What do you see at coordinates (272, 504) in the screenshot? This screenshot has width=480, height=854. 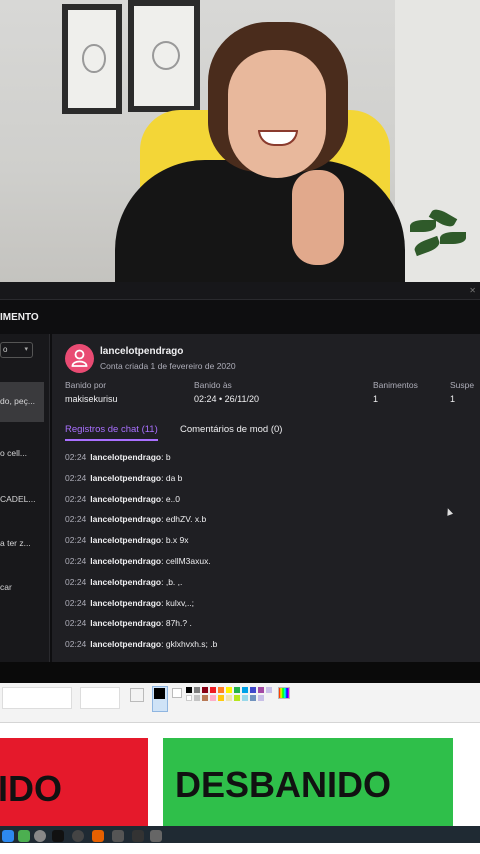 I see `chat-line: 02:24 lancelotpendrago: e..0` at bounding box center [272, 504].